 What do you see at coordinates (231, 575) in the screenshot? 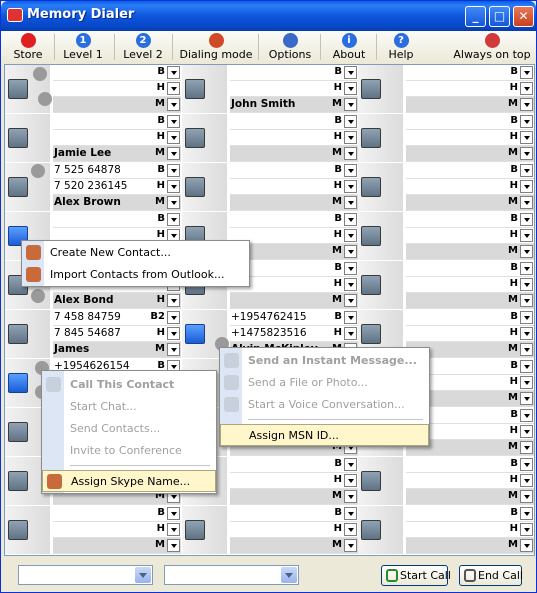
I see `number-select-combo` at bounding box center [231, 575].